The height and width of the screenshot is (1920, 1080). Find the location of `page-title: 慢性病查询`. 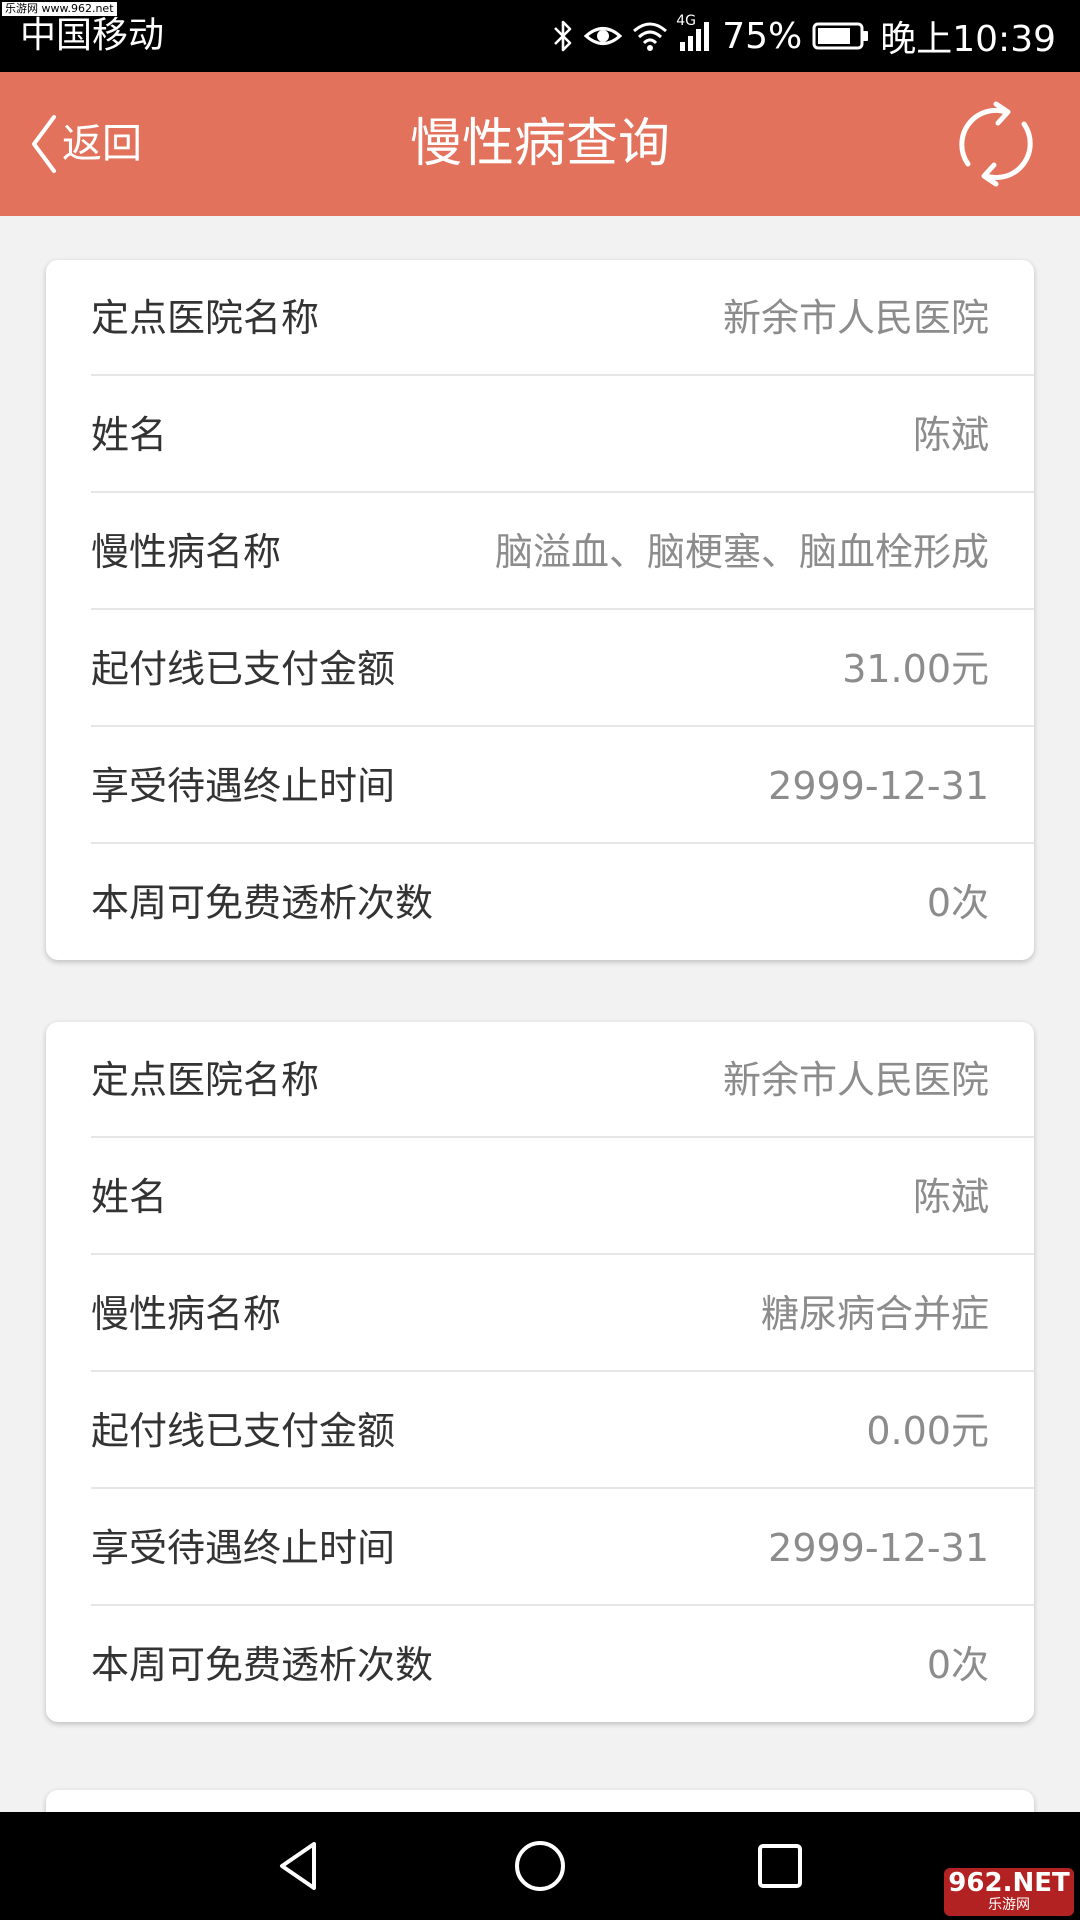

page-title: 慢性病查询 is located at coordinates (539, 144).